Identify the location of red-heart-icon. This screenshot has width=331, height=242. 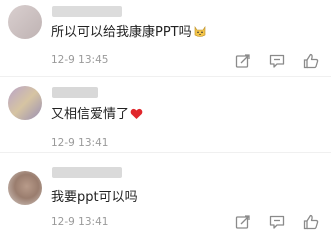
(136, 117).